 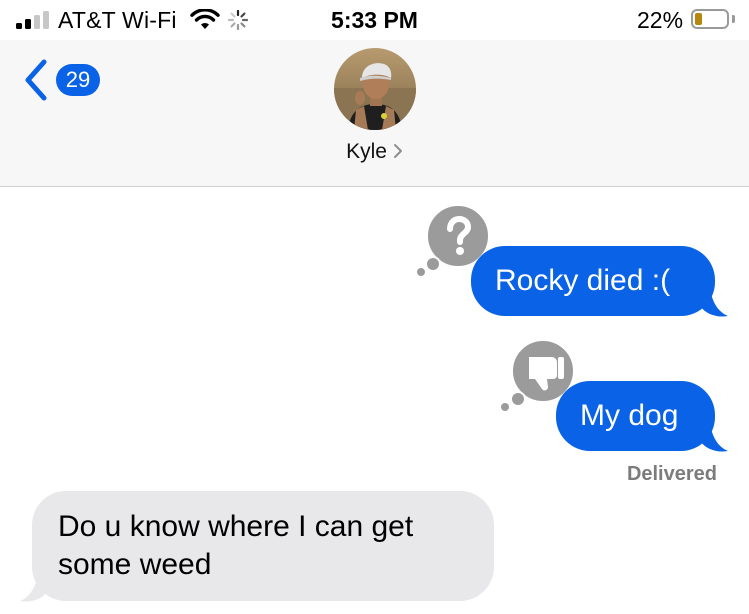 I want to click on contact-name-button: Kyle, so click(x=374, y=152).